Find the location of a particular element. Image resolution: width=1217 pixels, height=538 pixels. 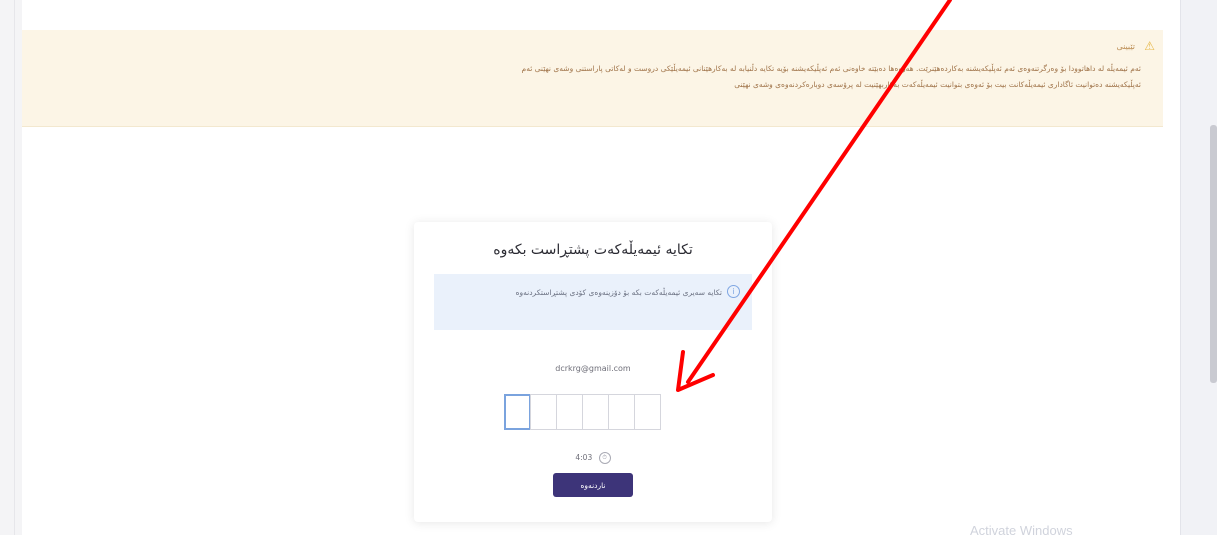

resend-button: ناردنەوە is located at coordinates (593, 485).